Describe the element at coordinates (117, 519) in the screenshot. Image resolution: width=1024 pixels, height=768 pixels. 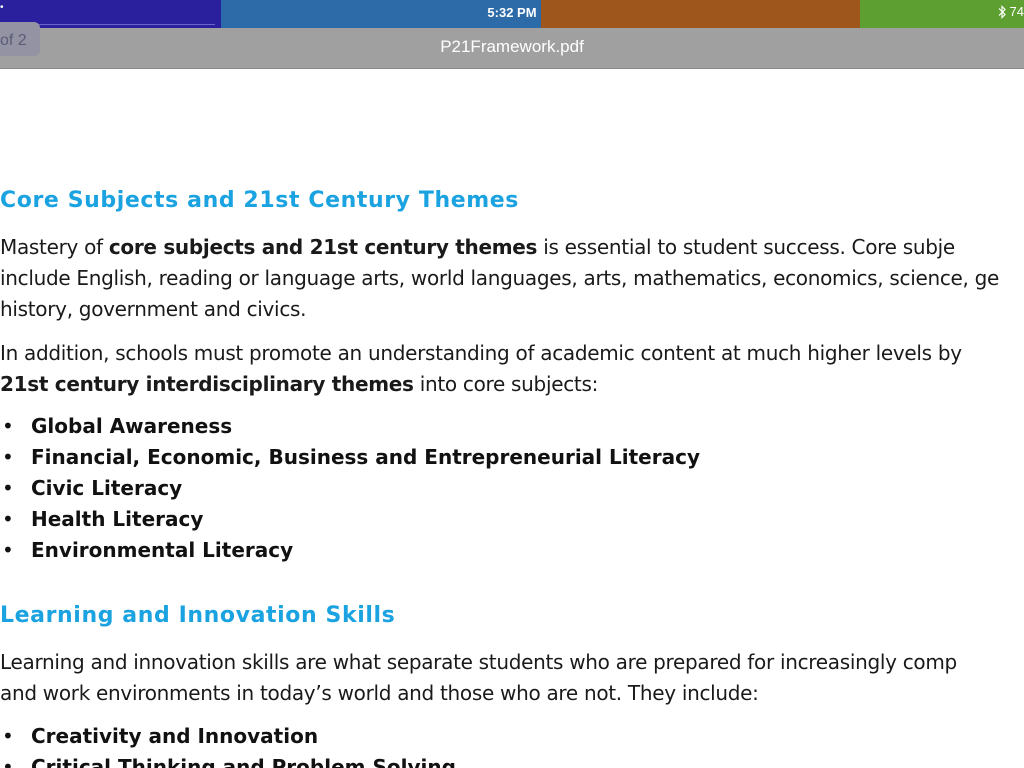
I see `list-item-text: Health Literacy` at that location.